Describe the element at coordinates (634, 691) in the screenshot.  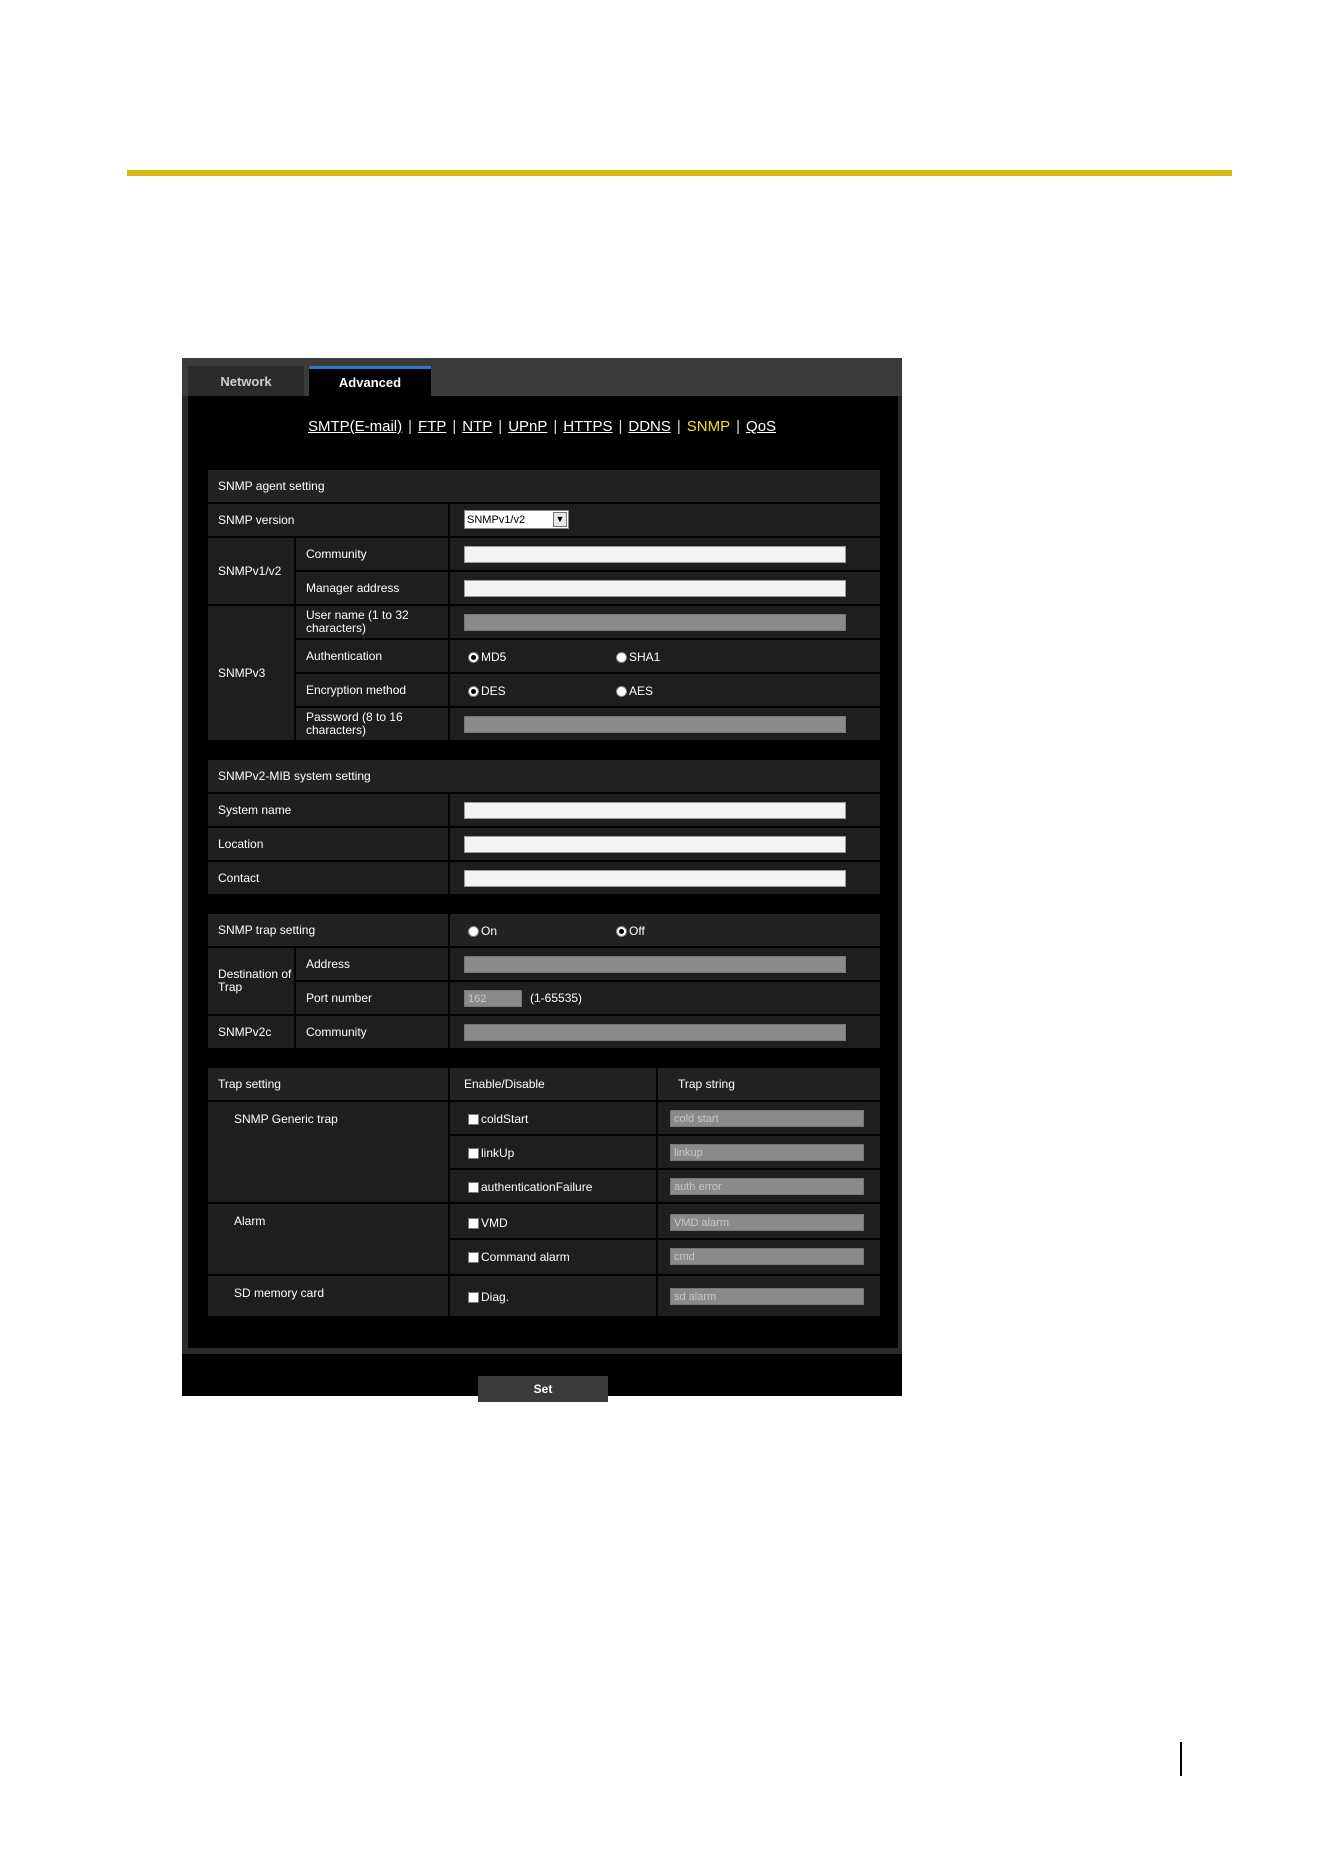
I see `enc-aes-radio: AES` at that location.